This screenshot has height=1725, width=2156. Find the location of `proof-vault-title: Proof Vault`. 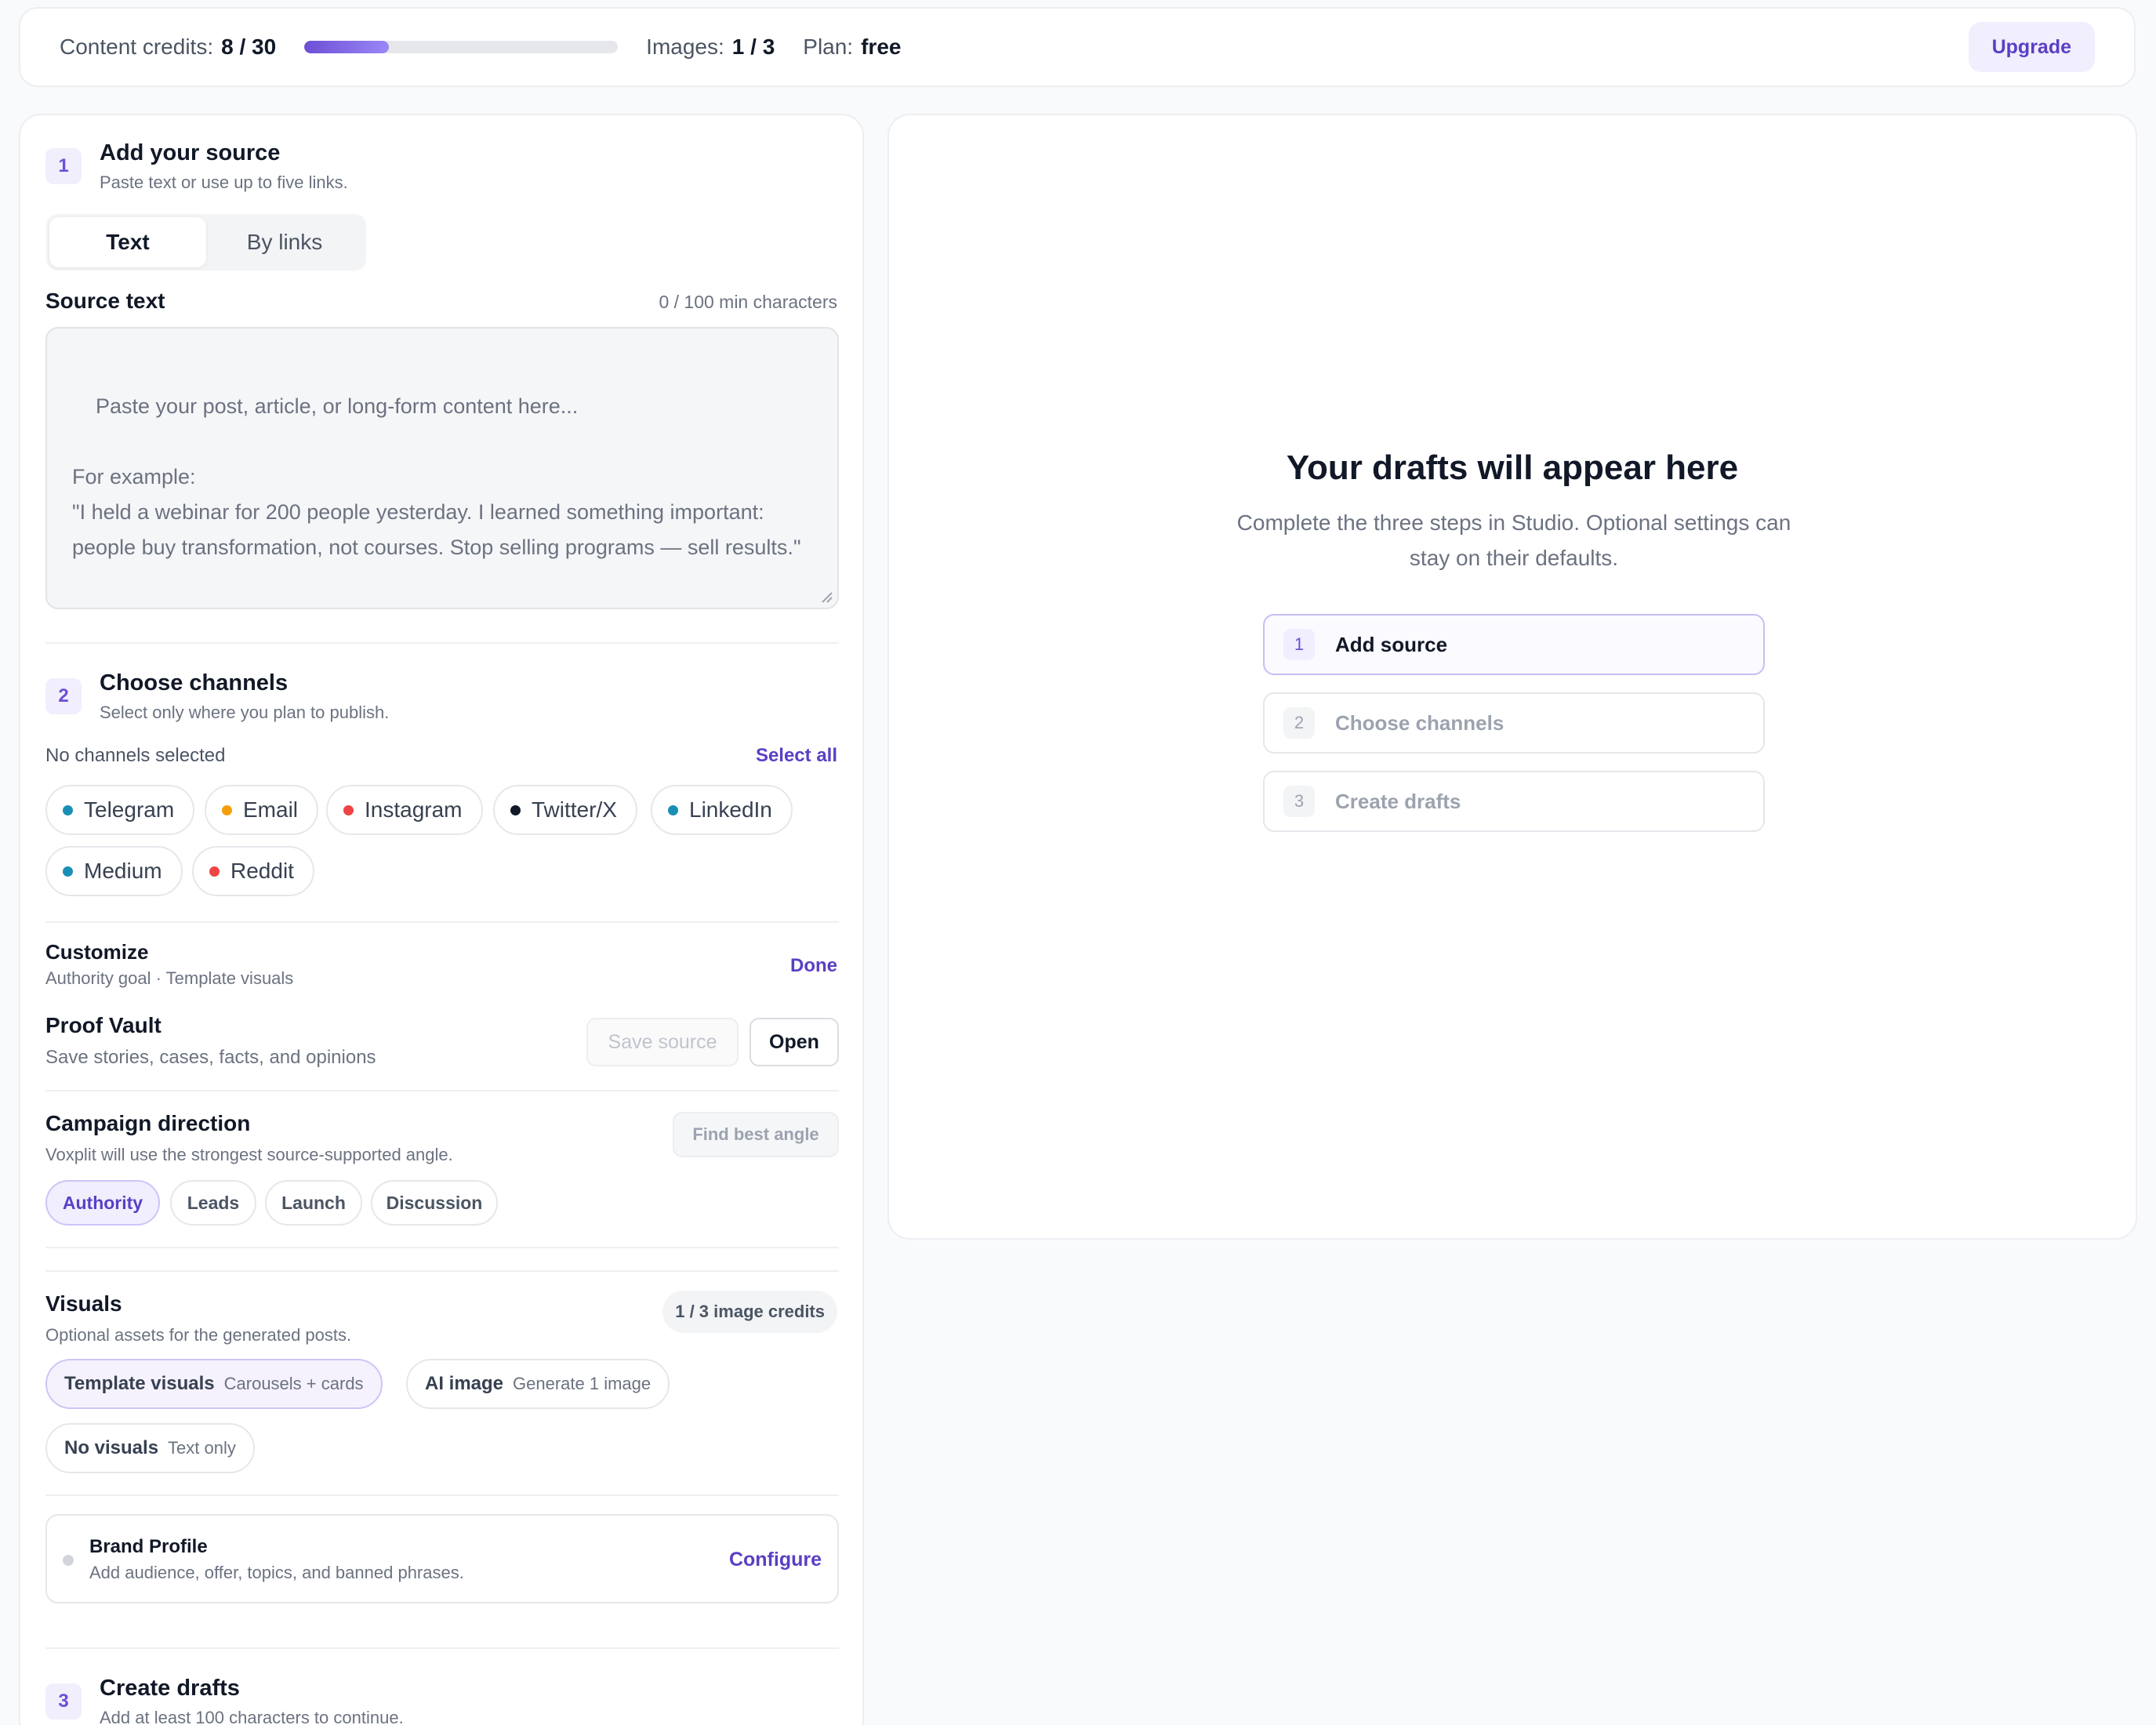

proof-vault-title: Proof Vault is located at coordinates (103, 1025).